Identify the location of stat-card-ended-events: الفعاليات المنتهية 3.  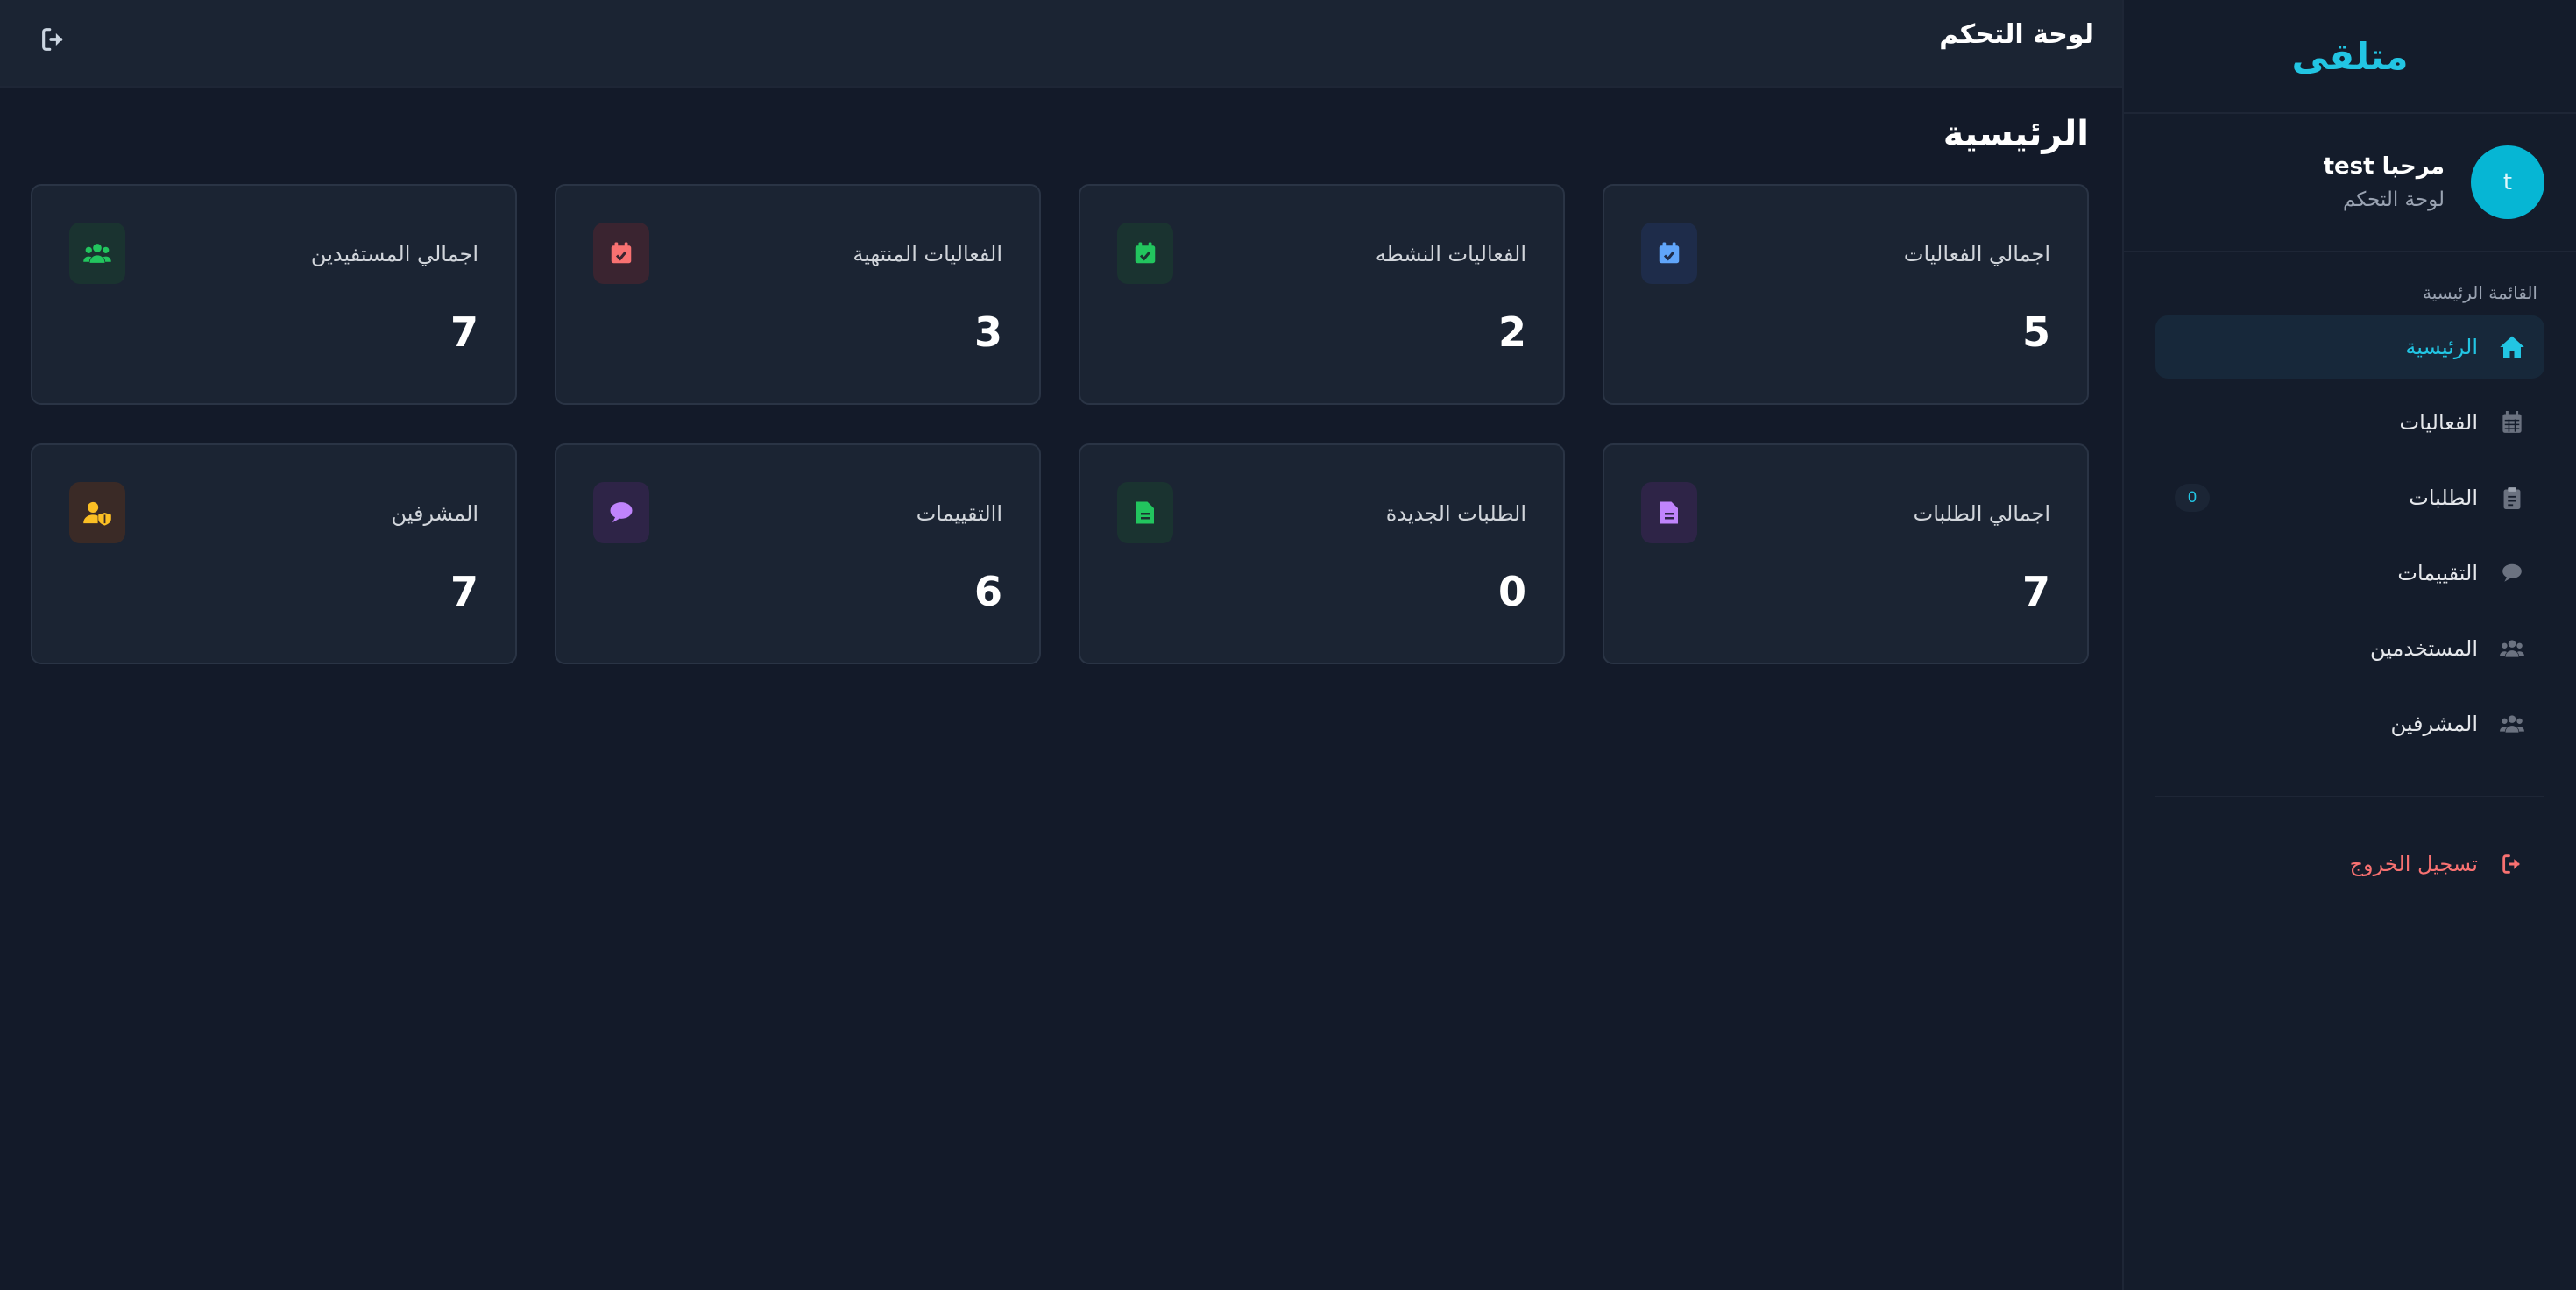
(798, 294).